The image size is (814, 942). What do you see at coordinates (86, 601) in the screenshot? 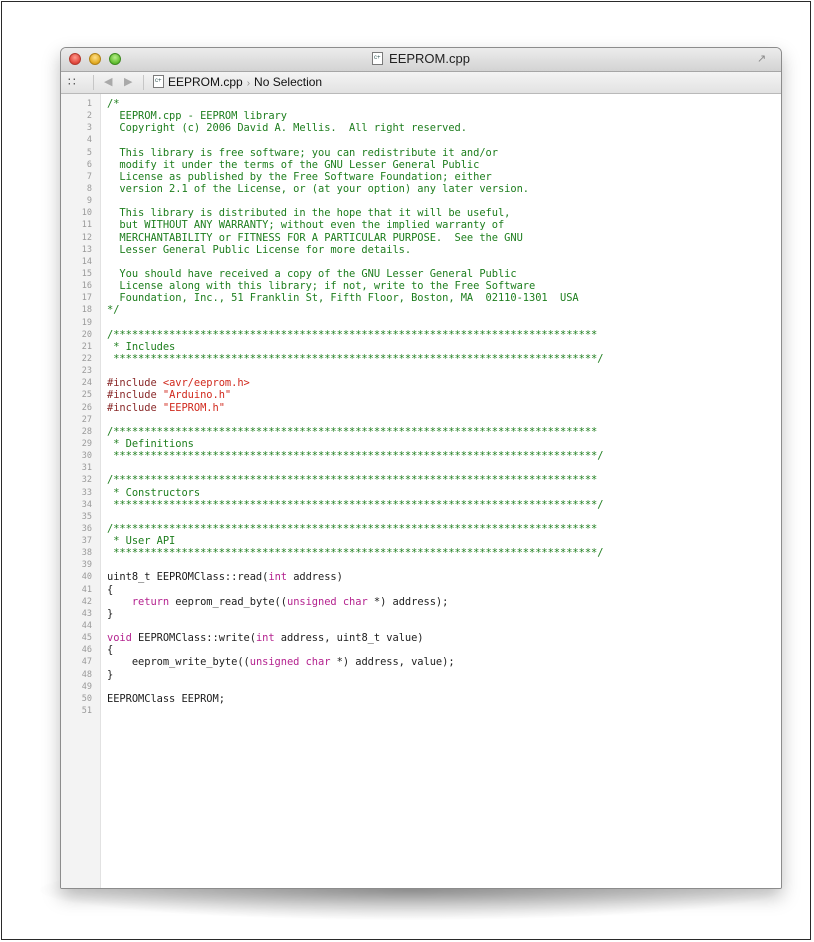
I see `line-number: 42` at bounding box center [86, 601].